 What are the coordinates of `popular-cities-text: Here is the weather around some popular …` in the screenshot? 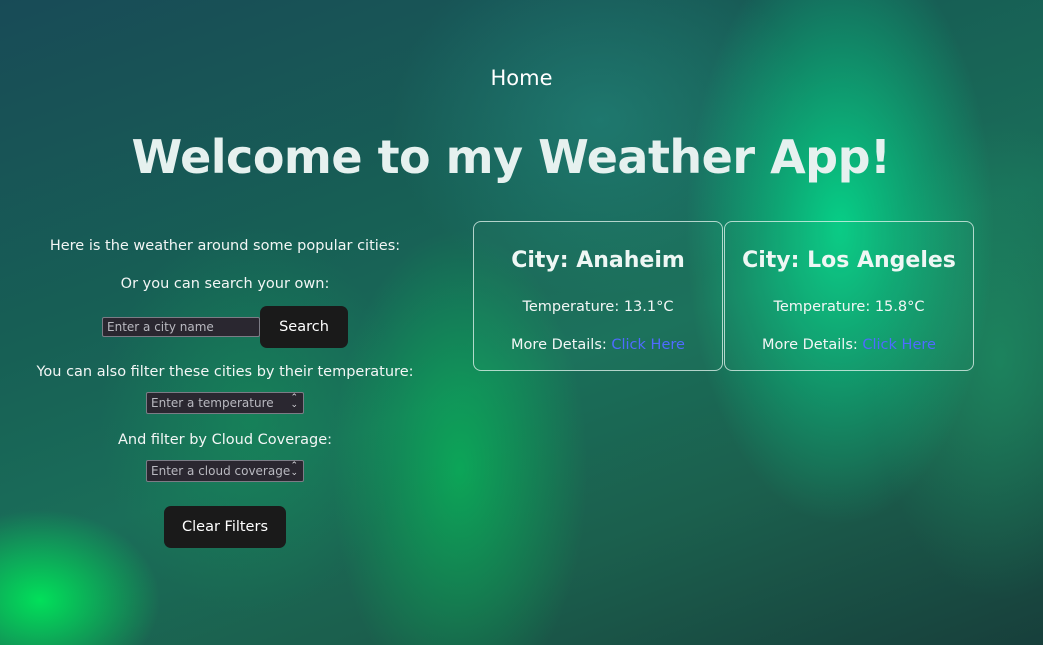 It's located at (225, 246).